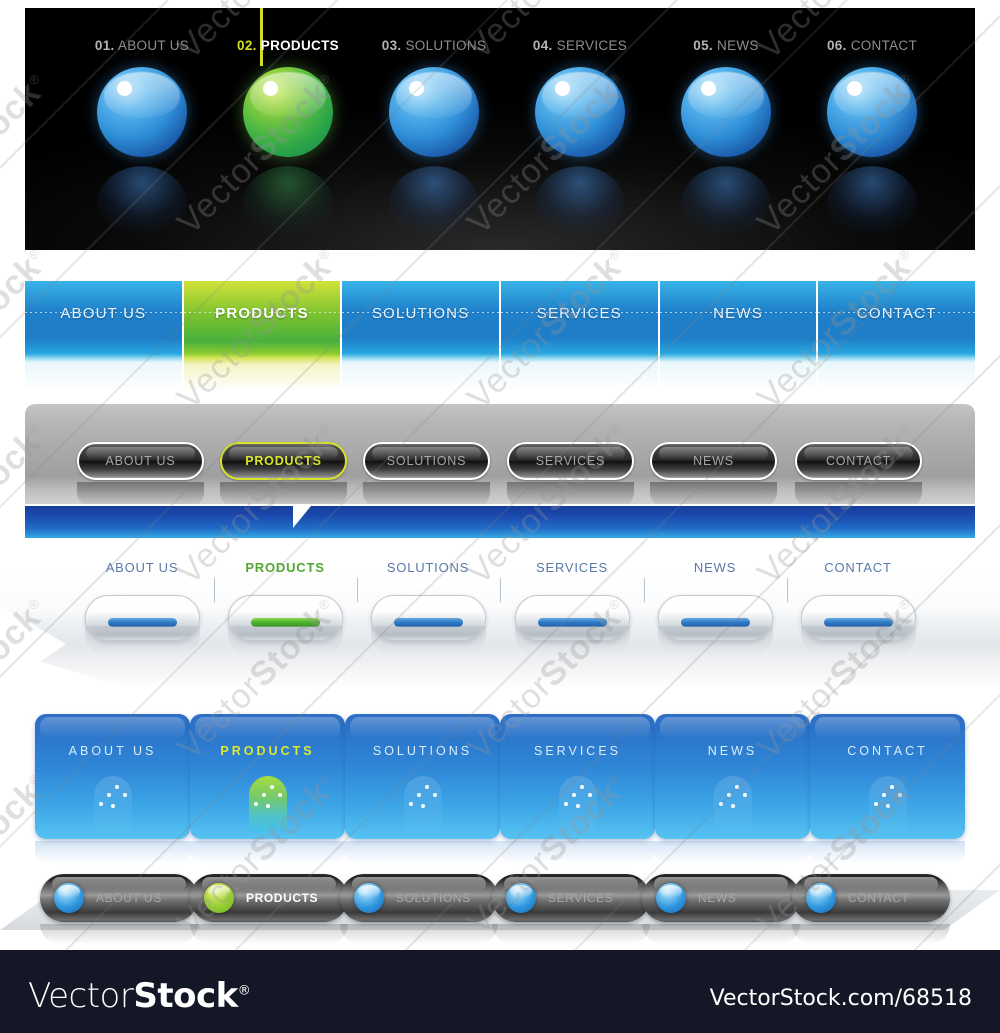  I want to click on active-pointer-notch, so click(302, 517).